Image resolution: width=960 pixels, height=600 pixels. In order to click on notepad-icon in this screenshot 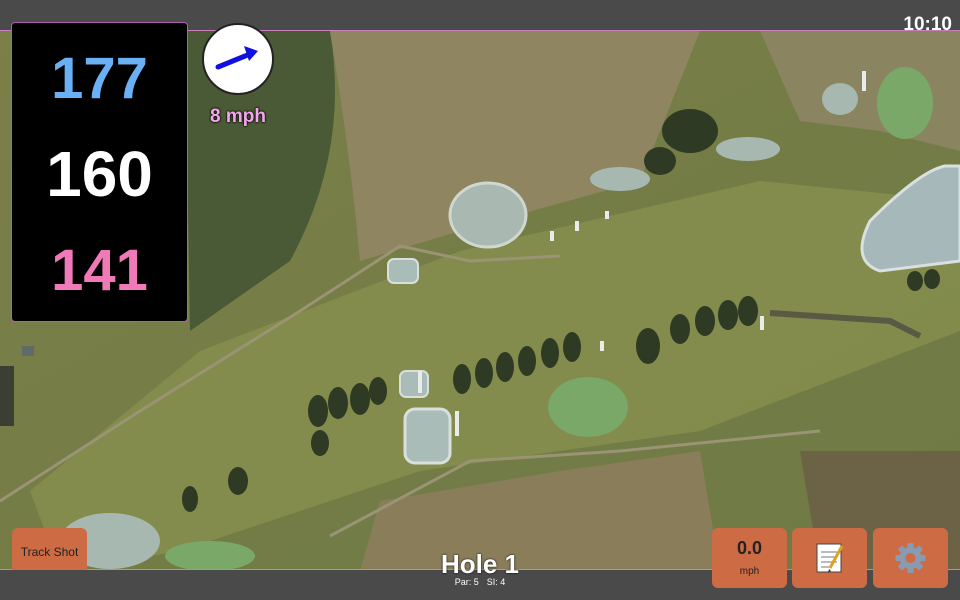, I will do `click(830, 558)`.